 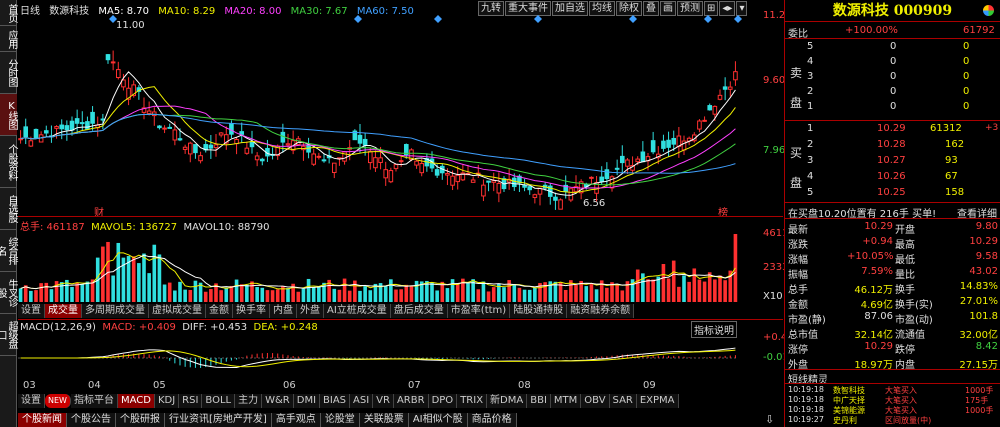 I want to click on indicator-select-6: BOLL, so click(x=219, y=401).